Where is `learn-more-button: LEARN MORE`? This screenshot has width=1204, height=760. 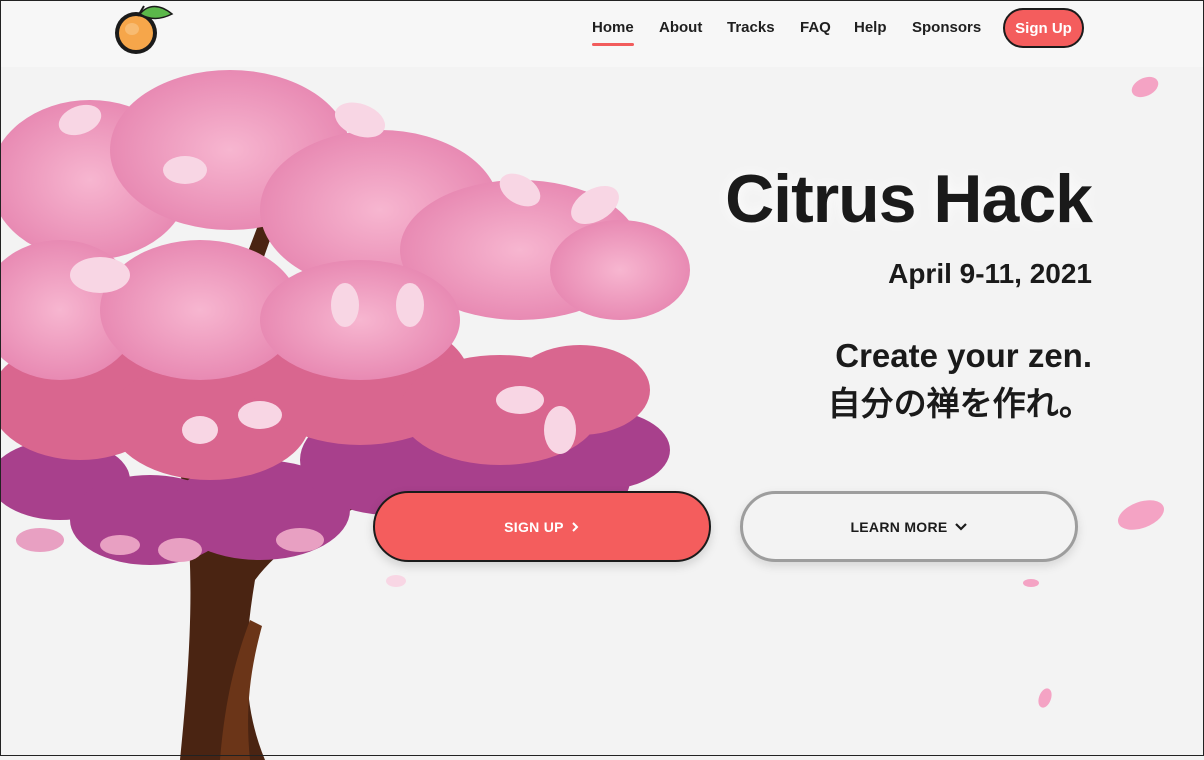 learn-more-button: LEARN MORE is located at coordinates (909, 526).